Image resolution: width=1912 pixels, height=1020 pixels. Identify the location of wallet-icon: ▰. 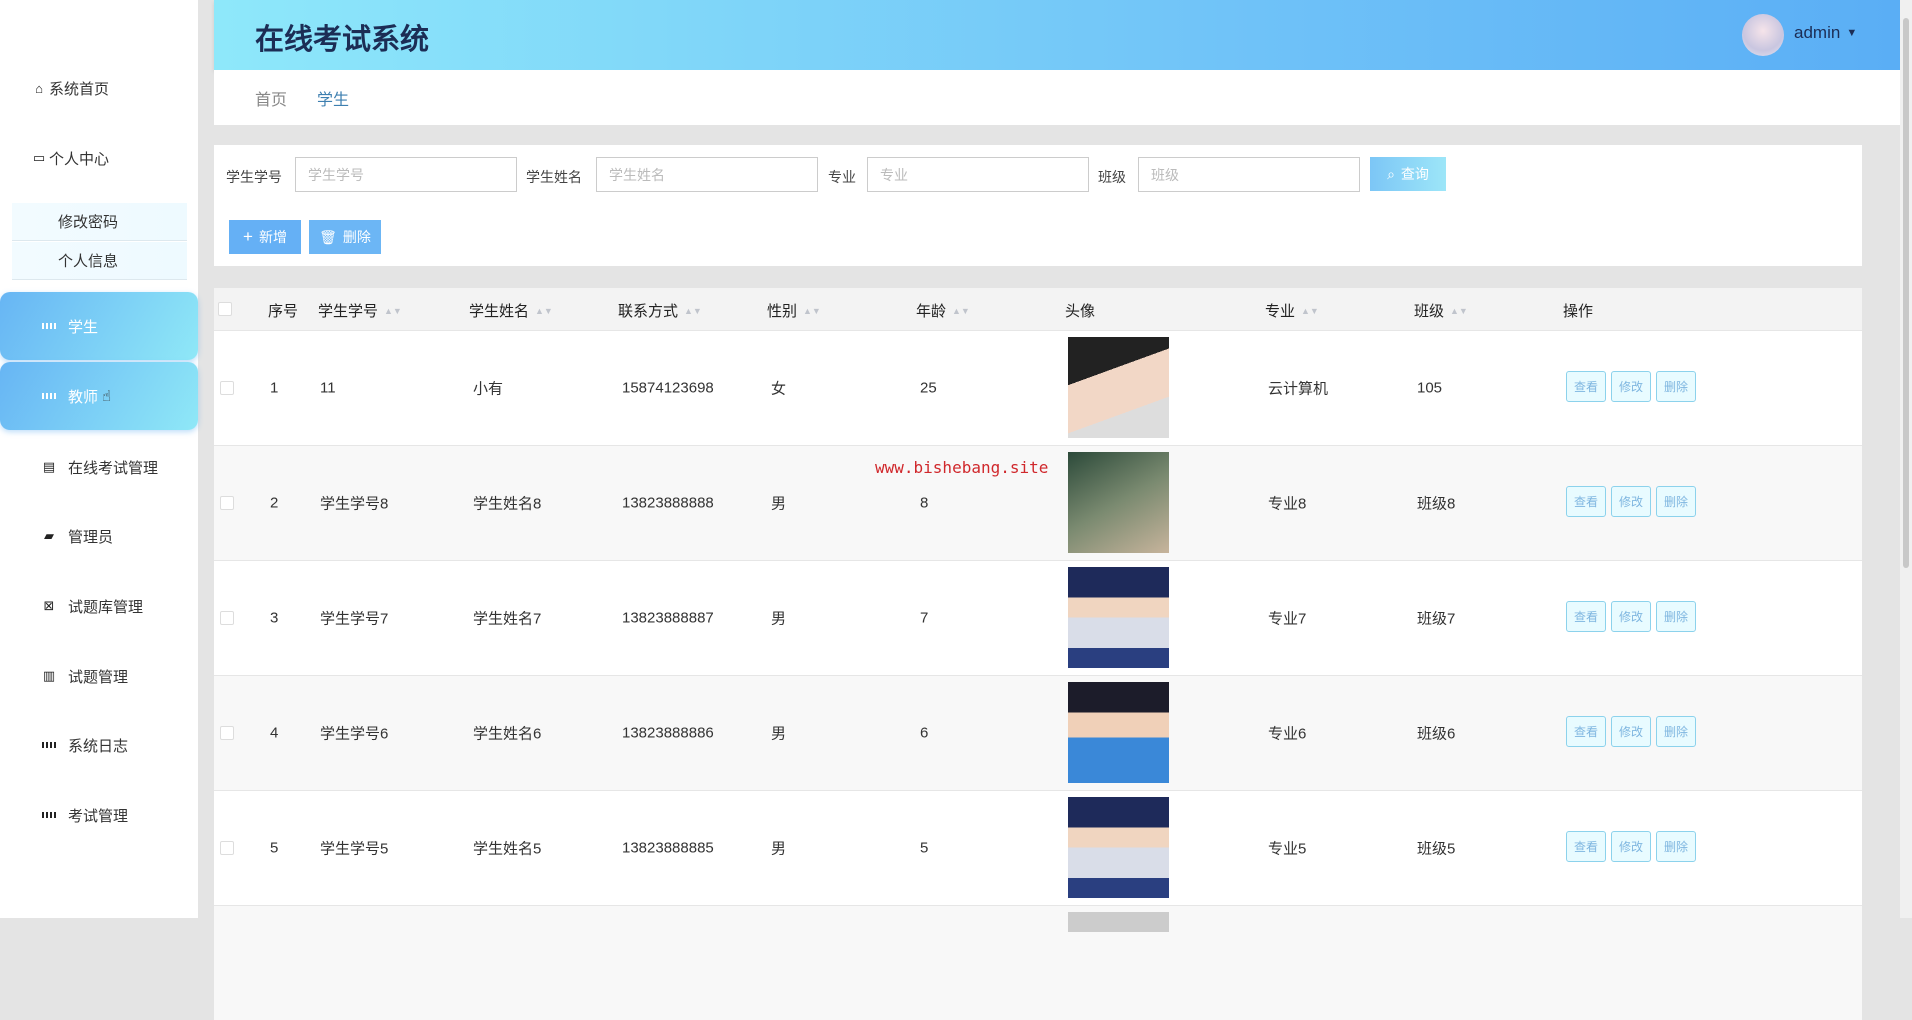
(49, 535).